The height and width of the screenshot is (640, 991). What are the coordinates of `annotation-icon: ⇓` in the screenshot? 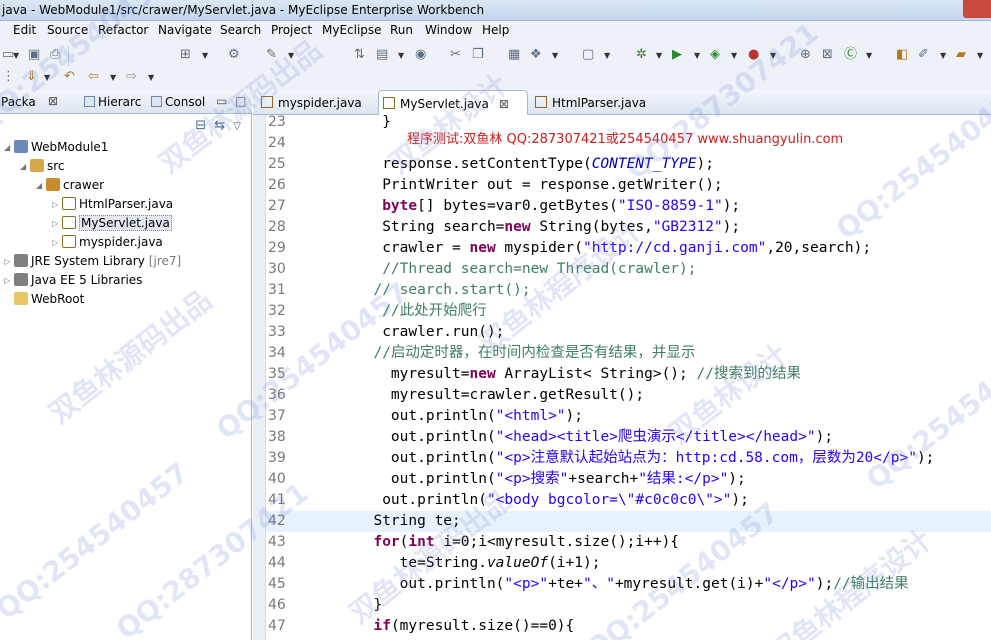 It's located at (31, 77).